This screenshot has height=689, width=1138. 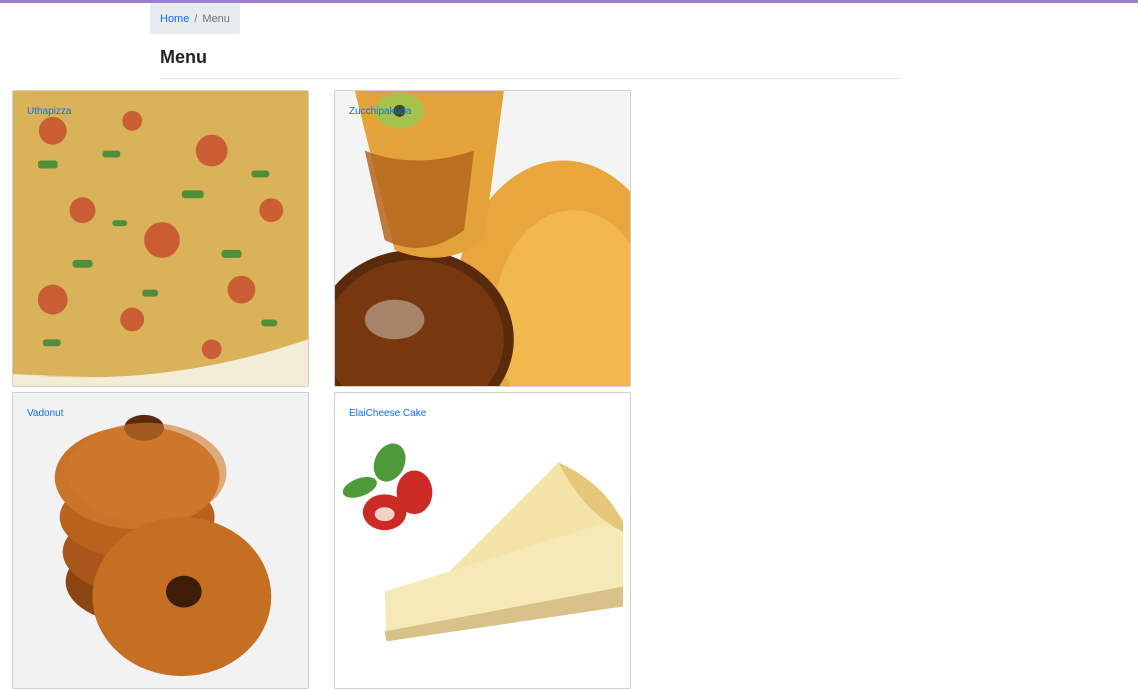 I want to click on dish-card-uthapizza: Uthapizza, so click(x=160, y=238).